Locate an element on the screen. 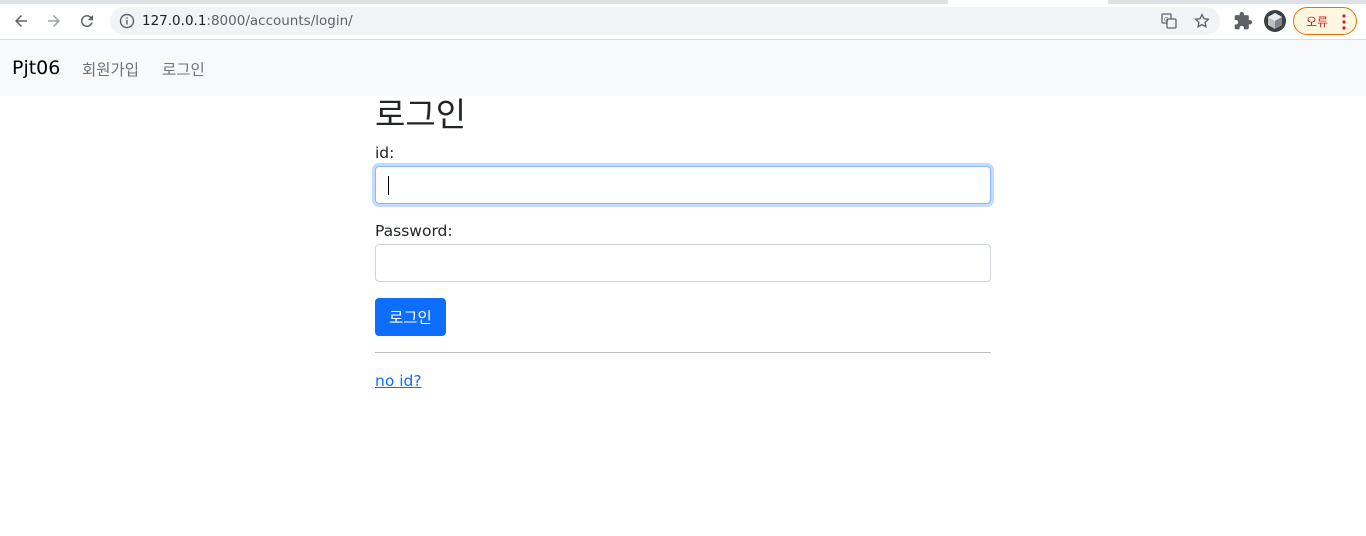 The width and height of the screenshot is (1366, 536). id-label: id: is located at coordinates (385, 153).